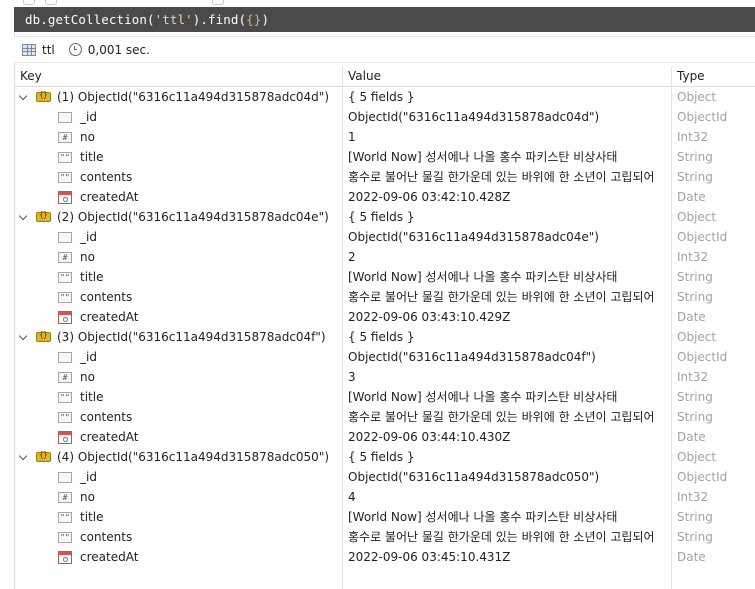  I want to click on clock-icon, so click(75, 49).